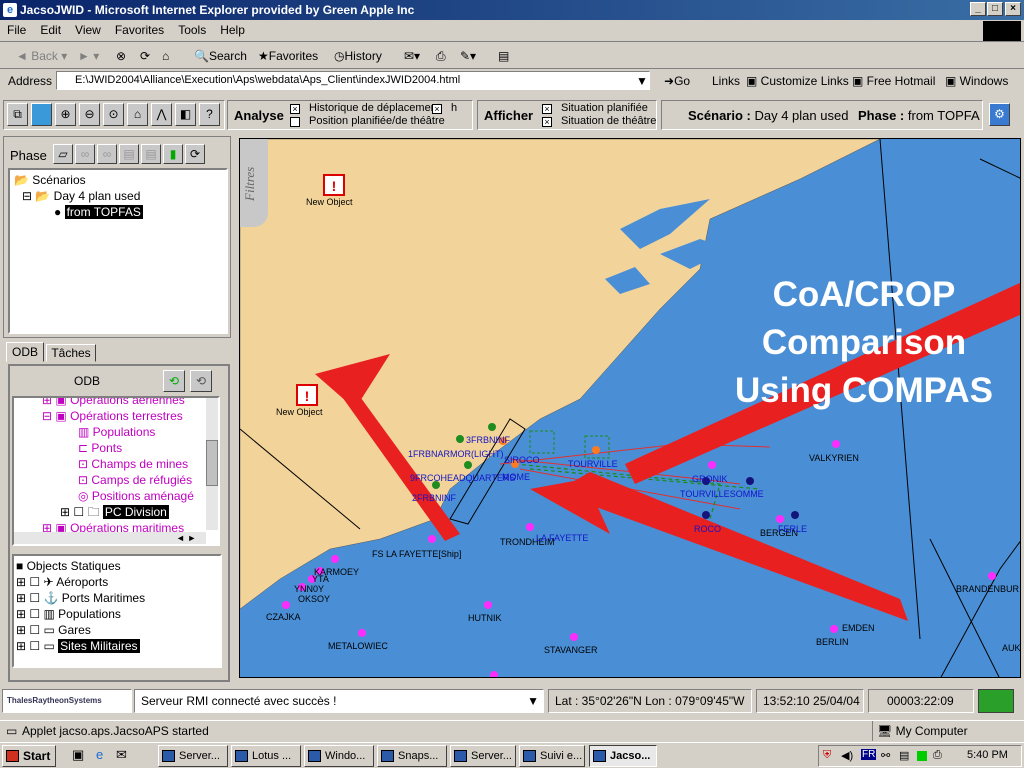  What do you see at coordinates (358, 56) in the screenshot?
I see `history-button: ◷History` at bounding box center [358, 56].